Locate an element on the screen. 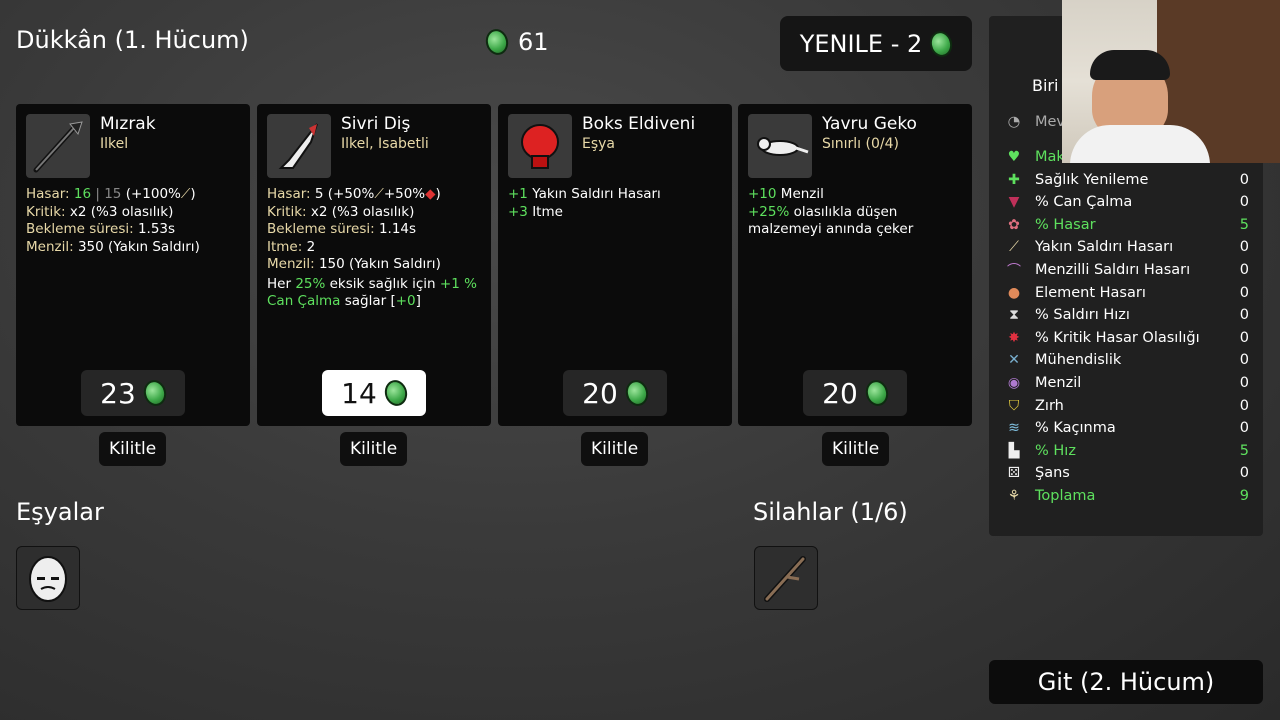 Image resolution: width=1280 pixels, height=720 pixels. stat-label: % Kaçınma is located at coordinates (1075, 428).